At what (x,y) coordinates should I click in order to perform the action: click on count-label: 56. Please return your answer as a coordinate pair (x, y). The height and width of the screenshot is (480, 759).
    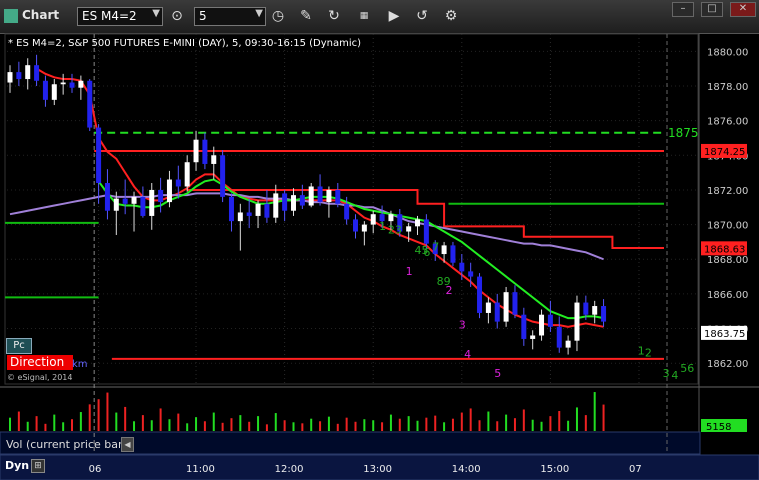
    Looking at the image, I should click on (687, 368).